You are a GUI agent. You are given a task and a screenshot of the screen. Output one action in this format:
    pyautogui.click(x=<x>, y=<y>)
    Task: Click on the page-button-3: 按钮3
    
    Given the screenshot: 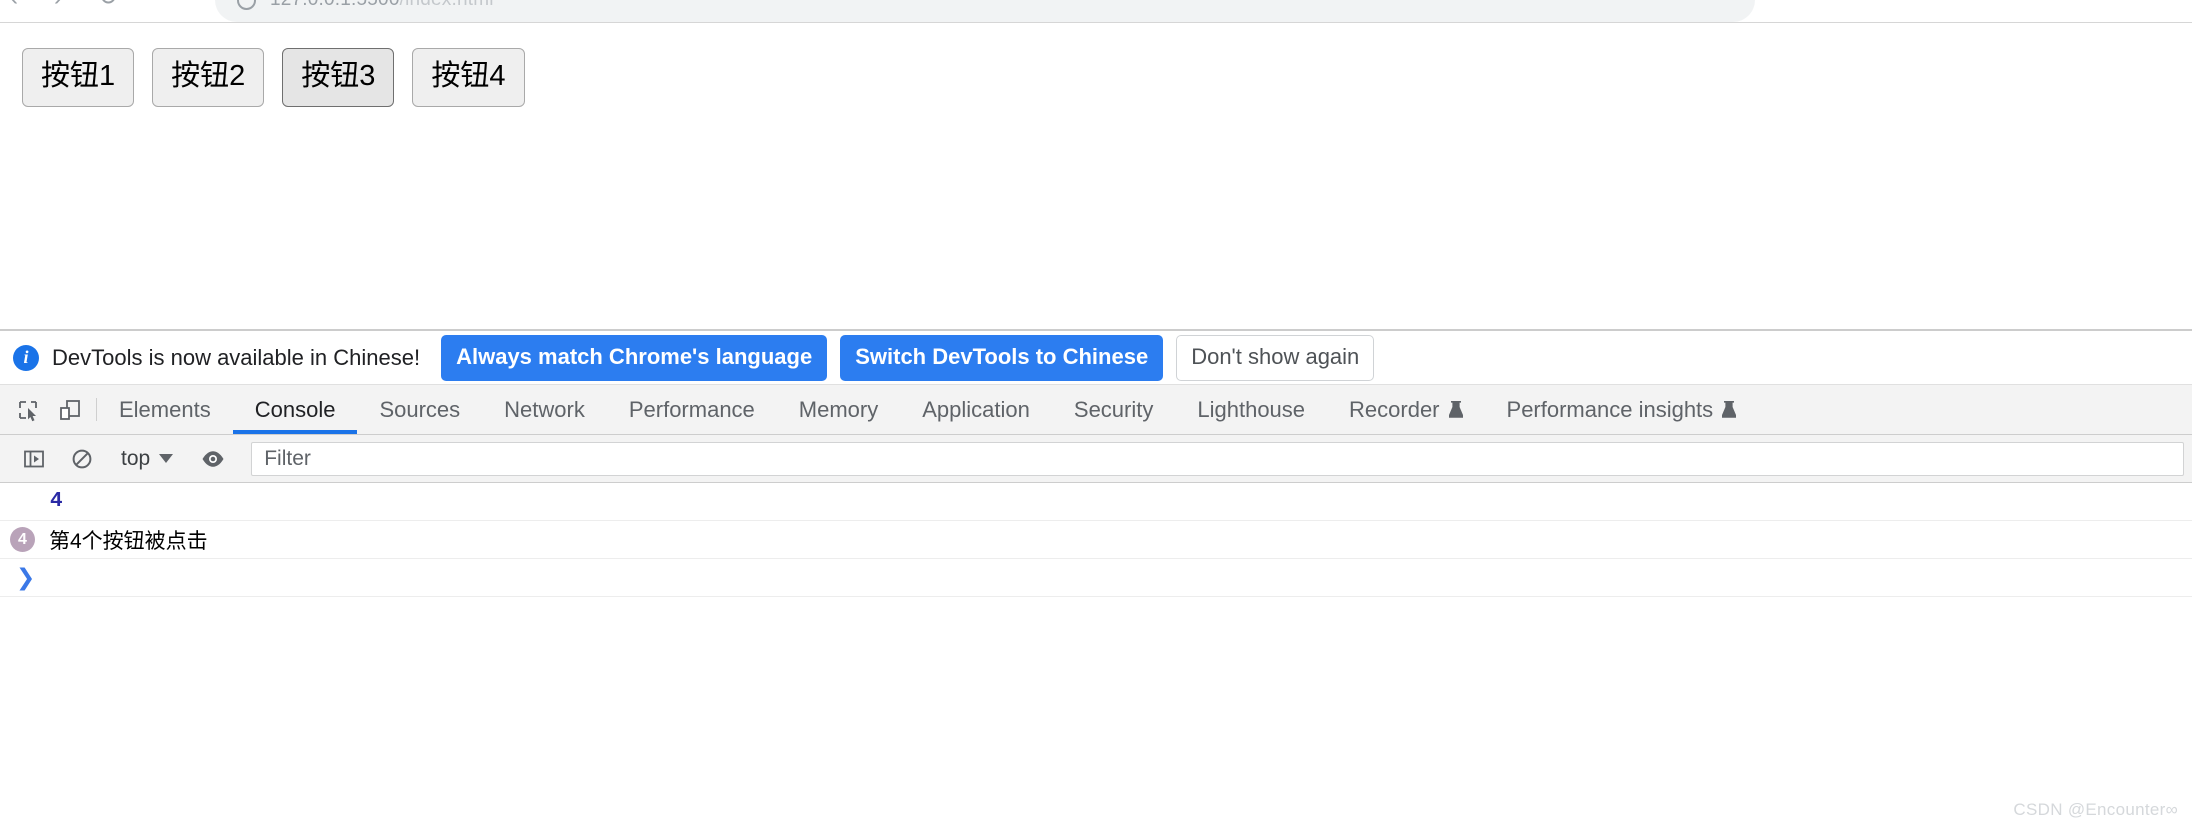 What is the action you would take?
    pyautogui.click(x=338, y=77)
    